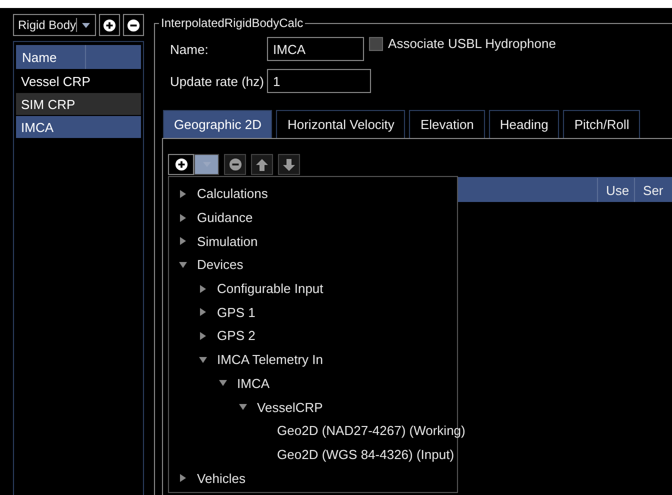  Describe the element at coordinates (220, 264) in the screenshot. I see `tree-item: Devices` at that location.